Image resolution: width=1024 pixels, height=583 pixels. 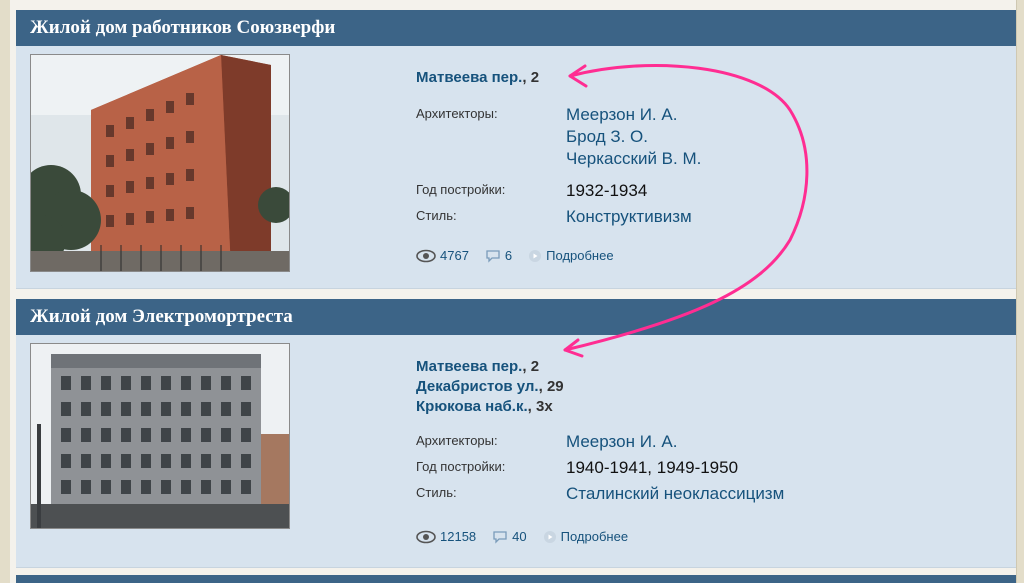 What do you see at coordinates (508, 255) in the screenshot?
I see `comments-count: 6` at bounding box center [508, 255].